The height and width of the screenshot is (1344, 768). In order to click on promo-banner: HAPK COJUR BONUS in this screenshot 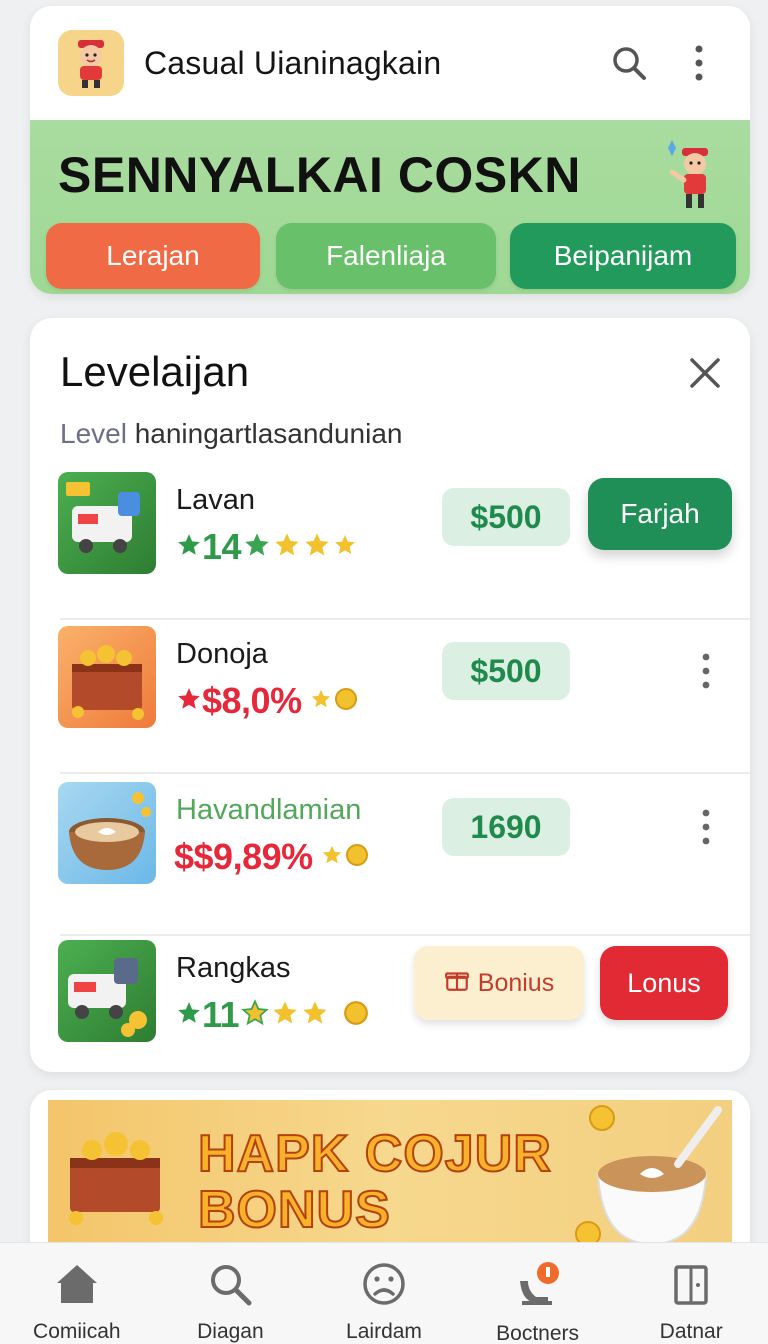, I will do `click(390, 1175)`.